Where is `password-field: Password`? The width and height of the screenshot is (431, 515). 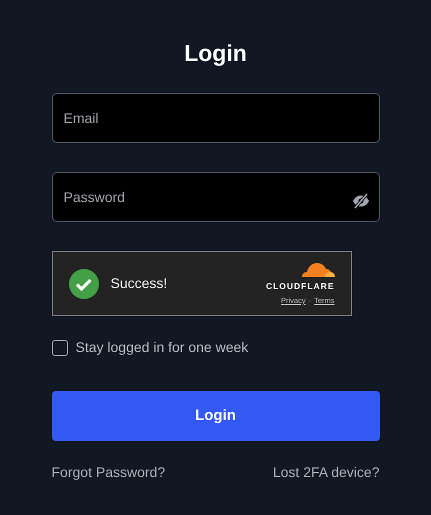 password-field: Password is located at coordinates (216, 197).